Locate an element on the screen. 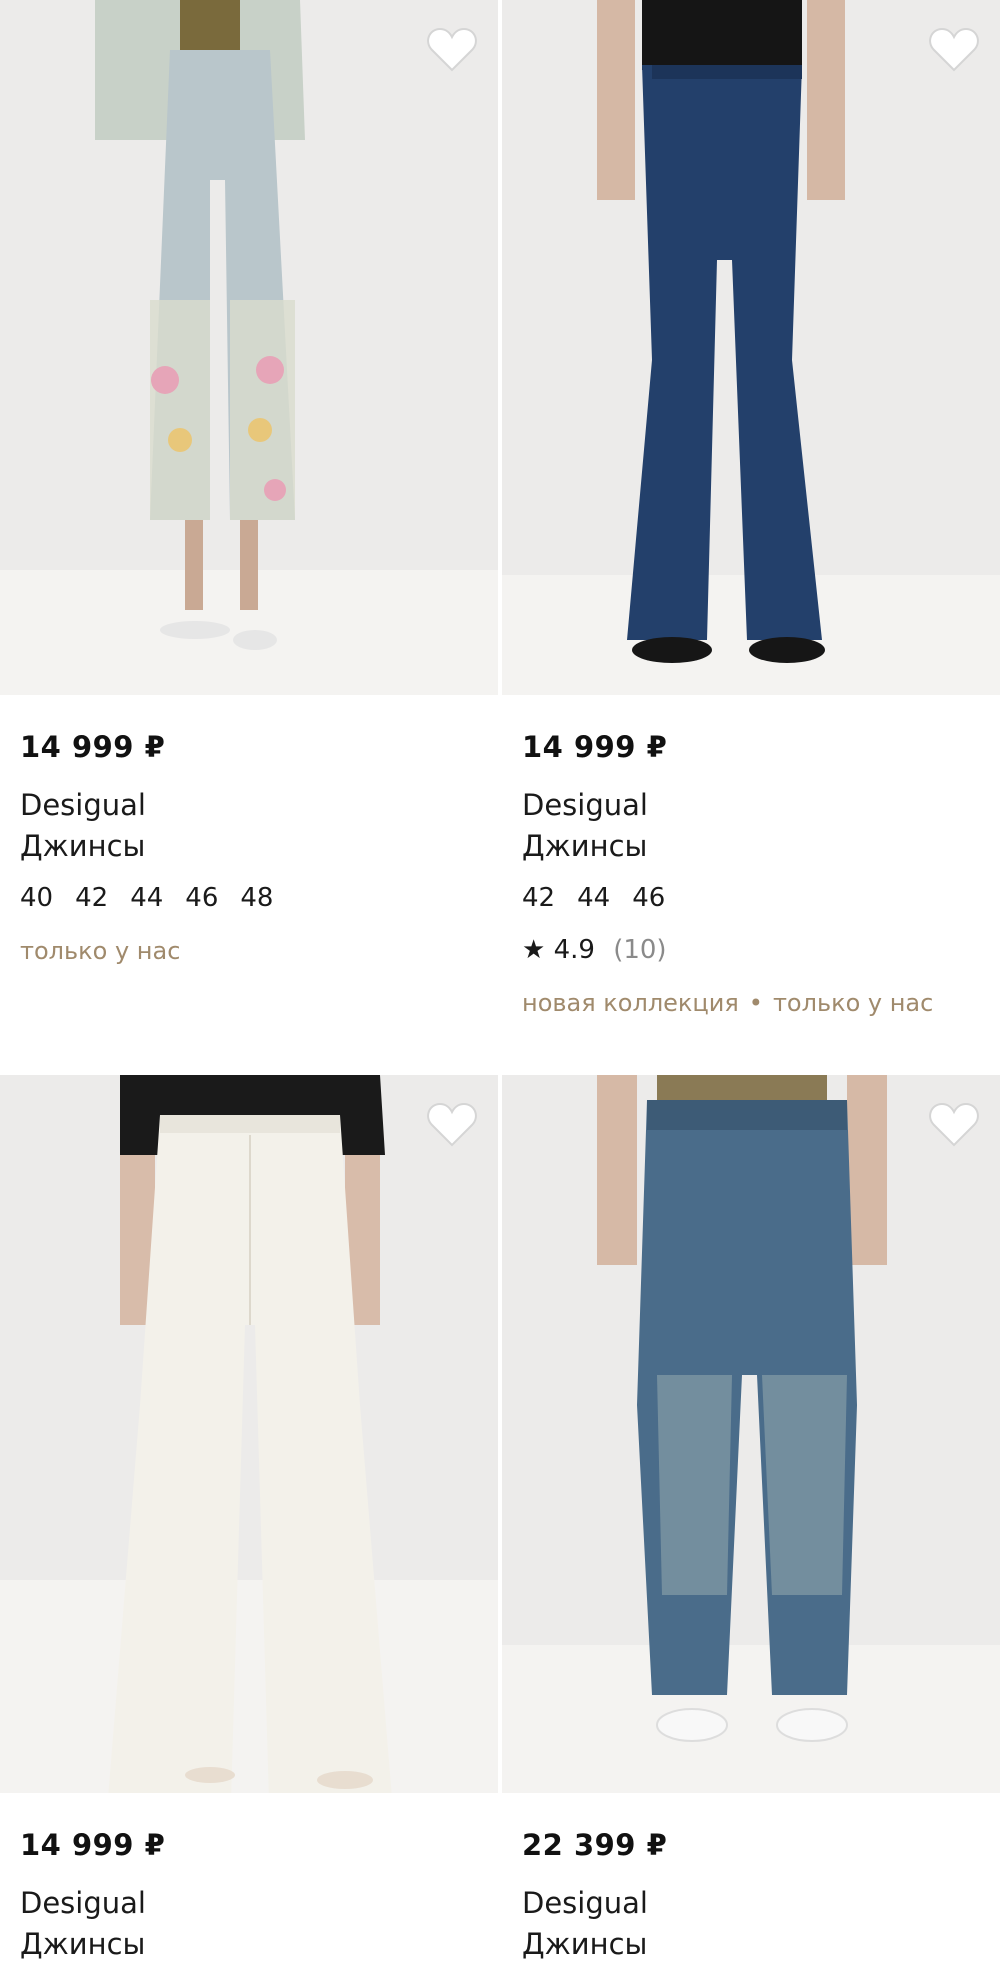 This screenshot has width=1000, height=1961. product-tags: только у нас is located at coordinates (100, 951).